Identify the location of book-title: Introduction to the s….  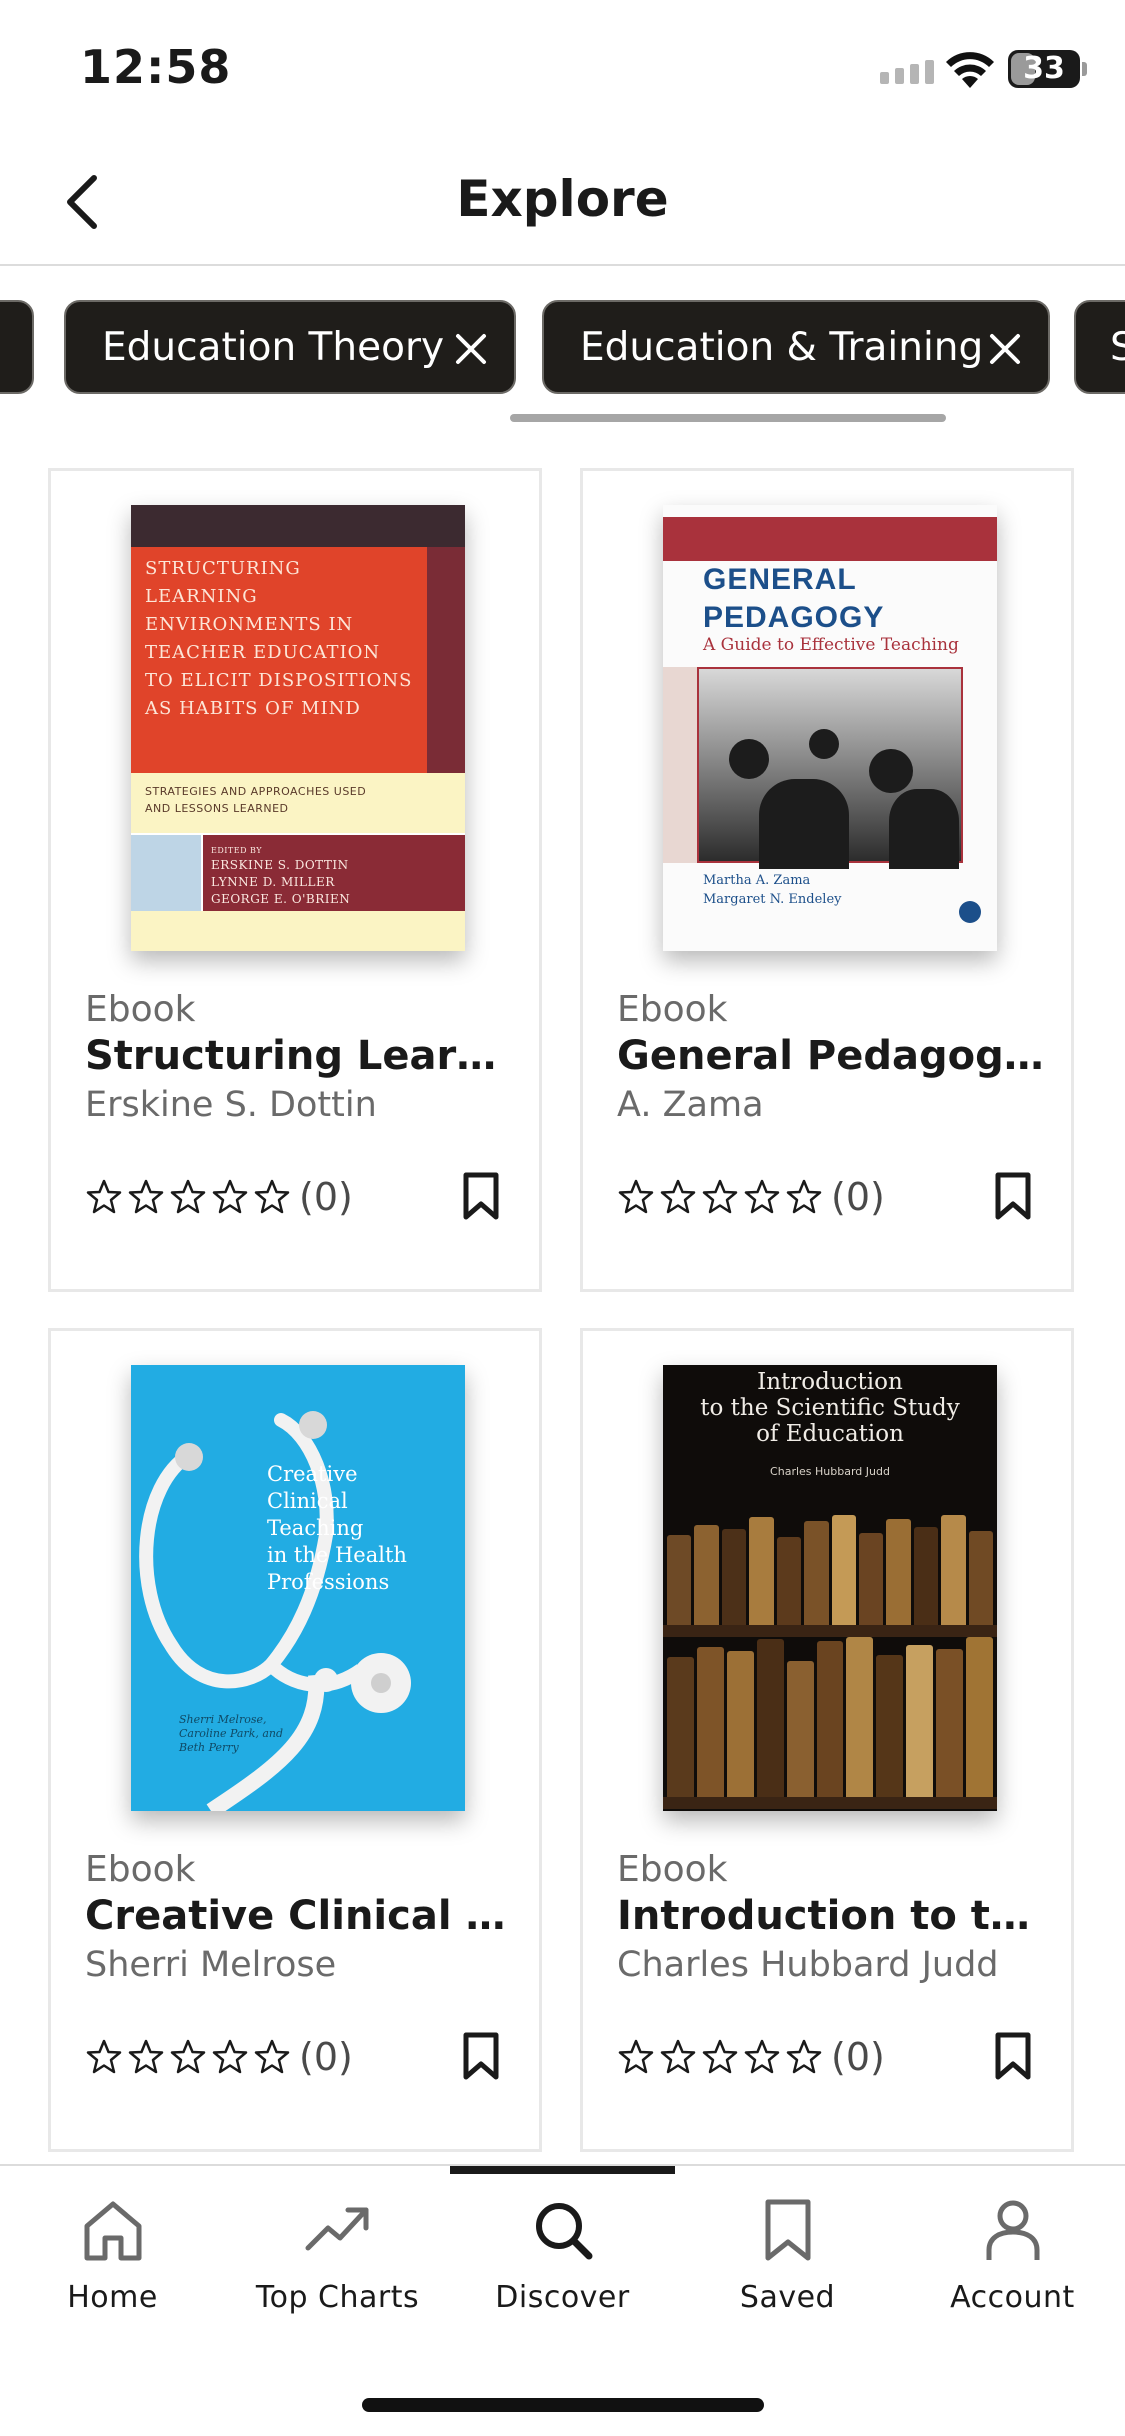
(832, 1916).